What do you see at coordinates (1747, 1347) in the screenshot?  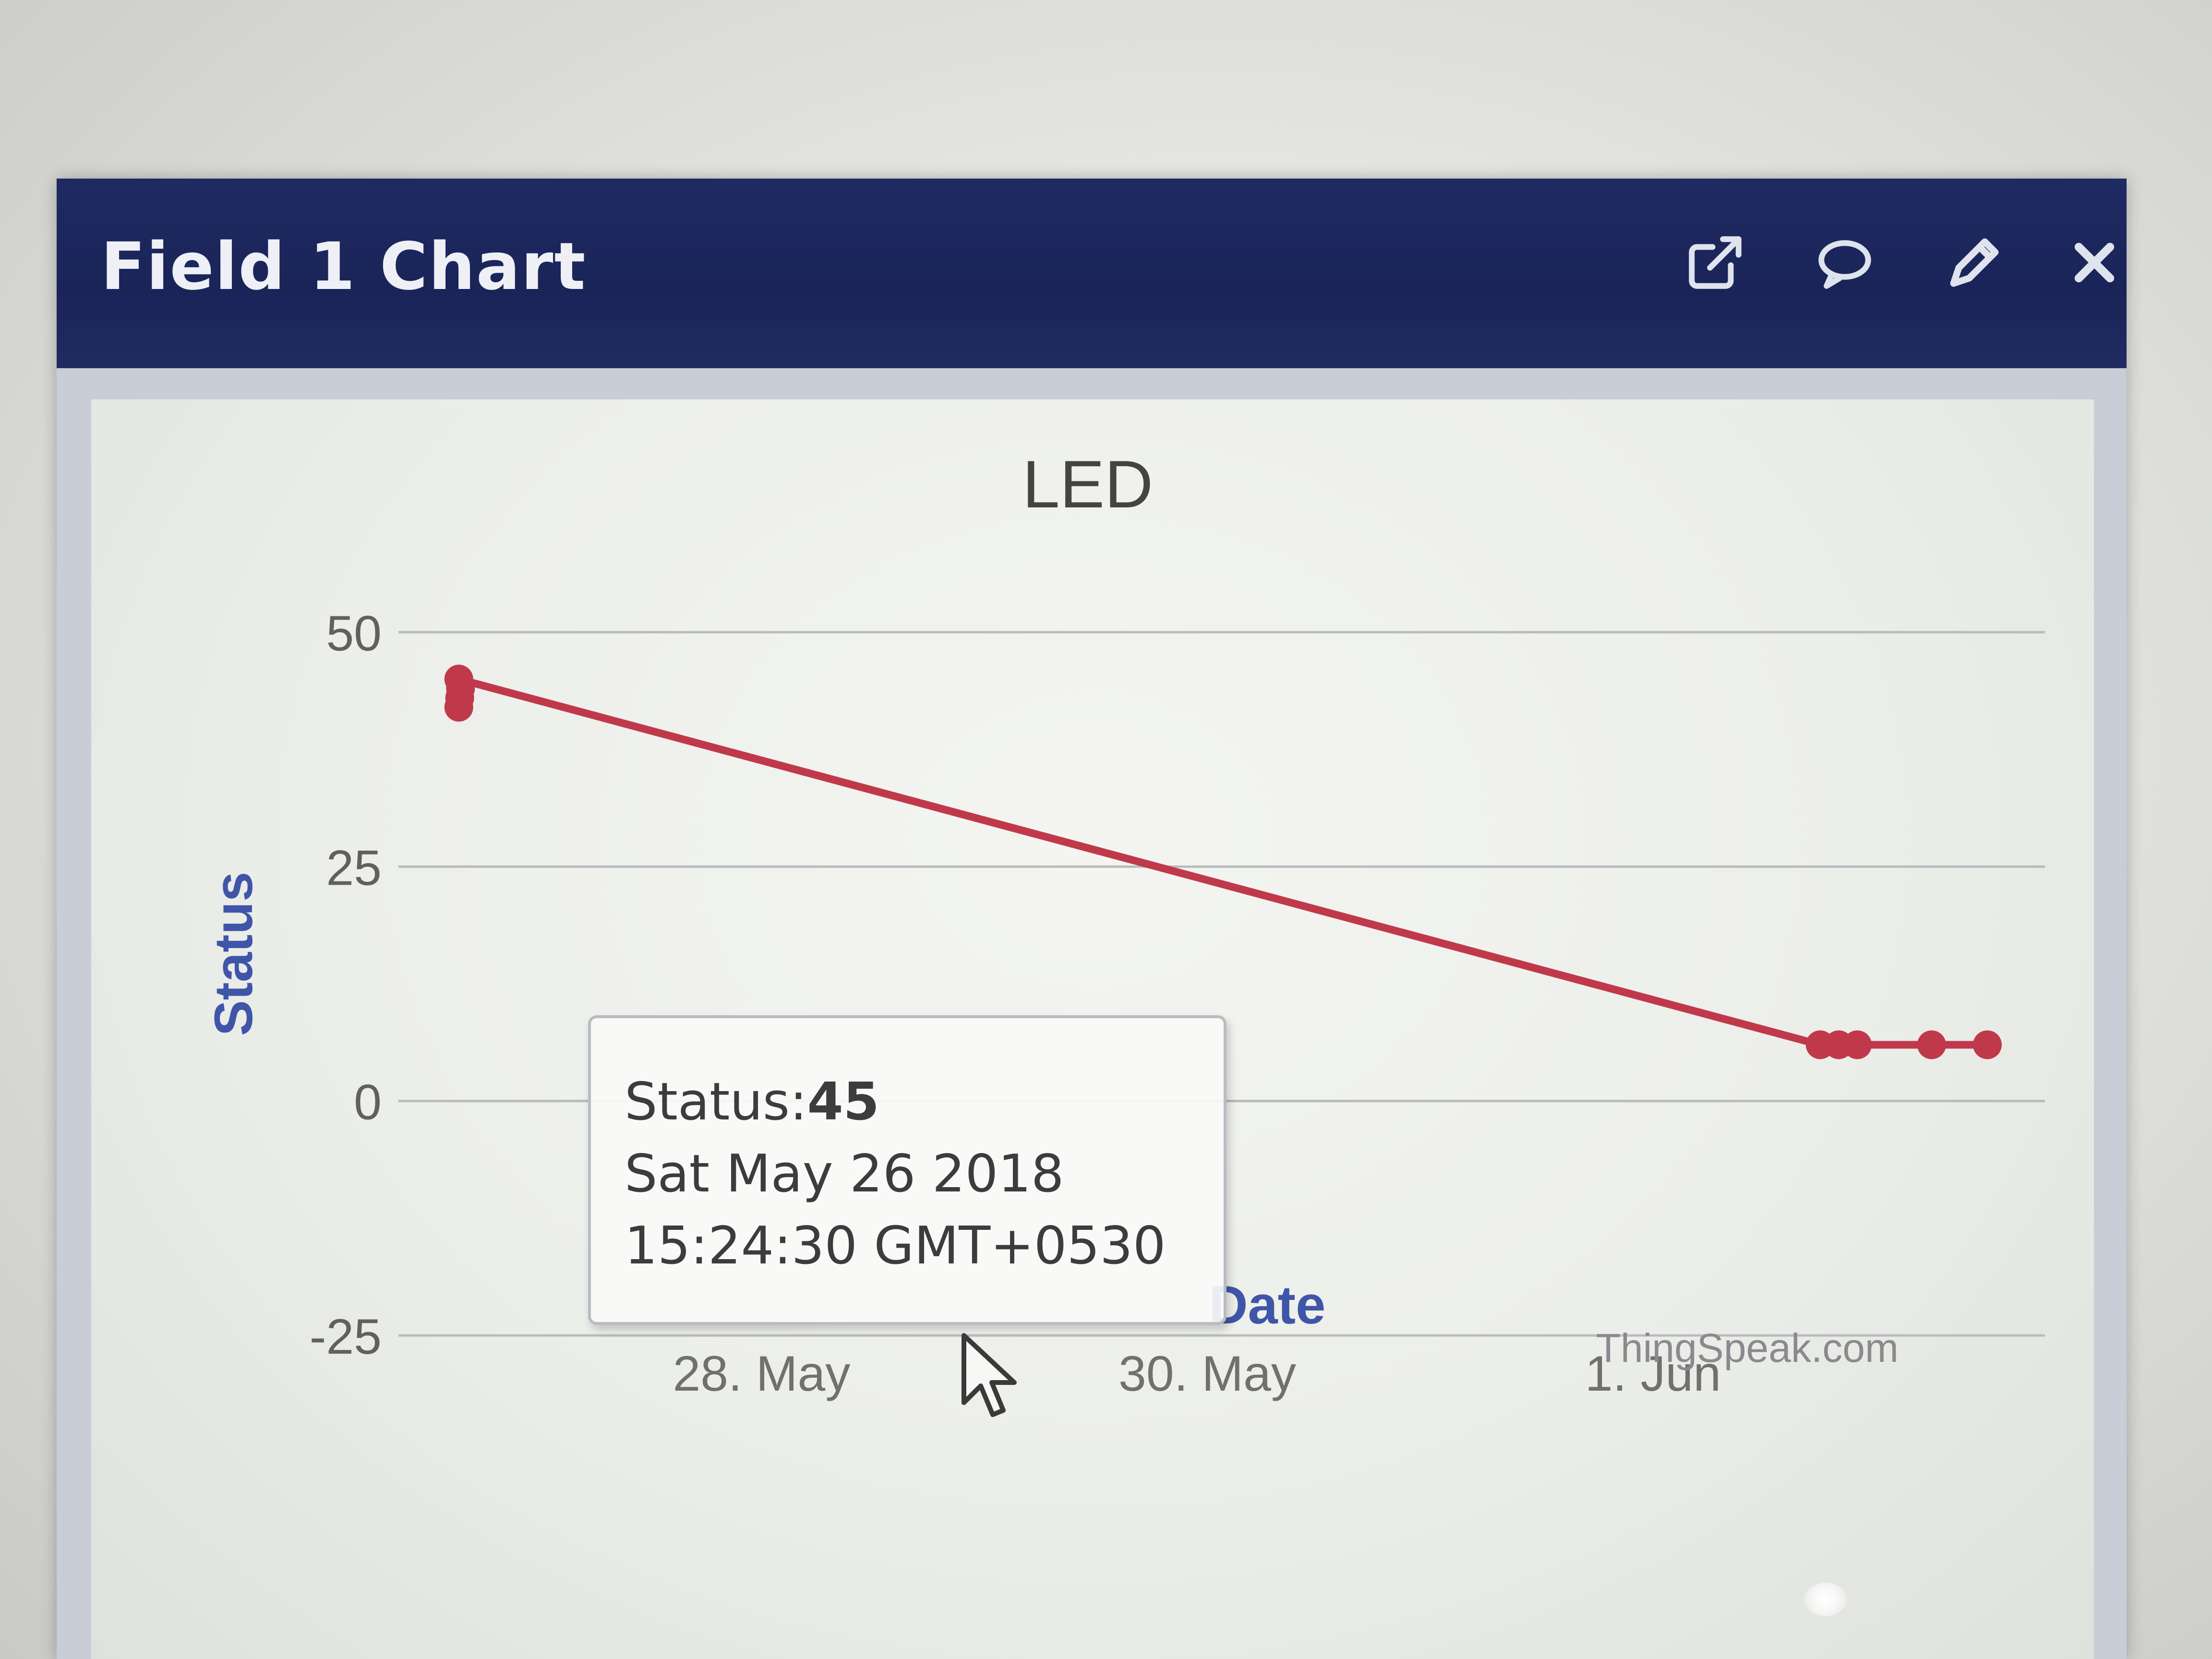 I see `thingspeak-credit-link: ThingSpeak.com` at bounding box center [1747, 1347].